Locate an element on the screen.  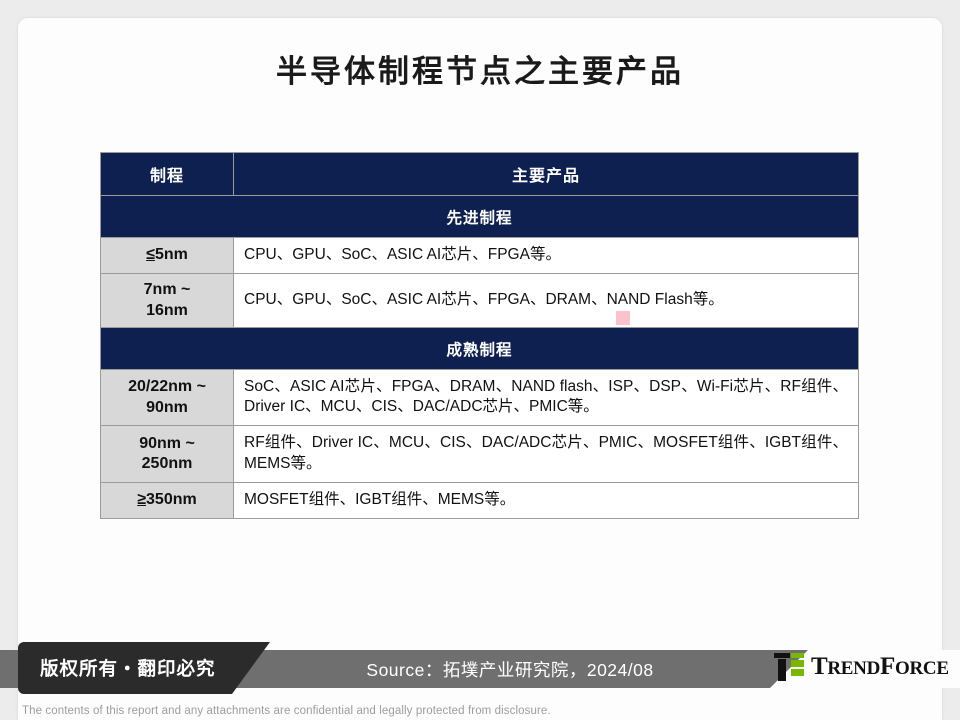
section-band-advanced: 先进制程 is located at coordinates (479, 216).